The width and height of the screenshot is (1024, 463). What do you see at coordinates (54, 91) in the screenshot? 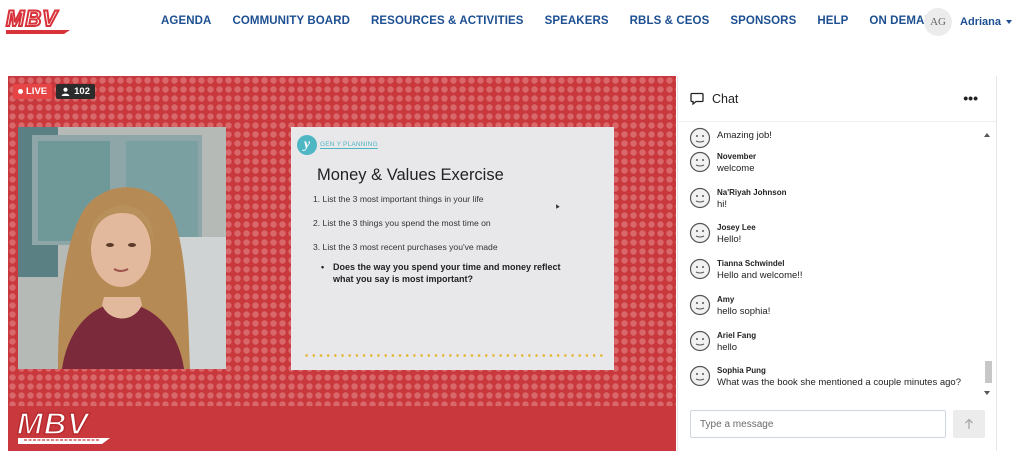
I see `live-status: LIVE 102` at bounding box center [54, 91].